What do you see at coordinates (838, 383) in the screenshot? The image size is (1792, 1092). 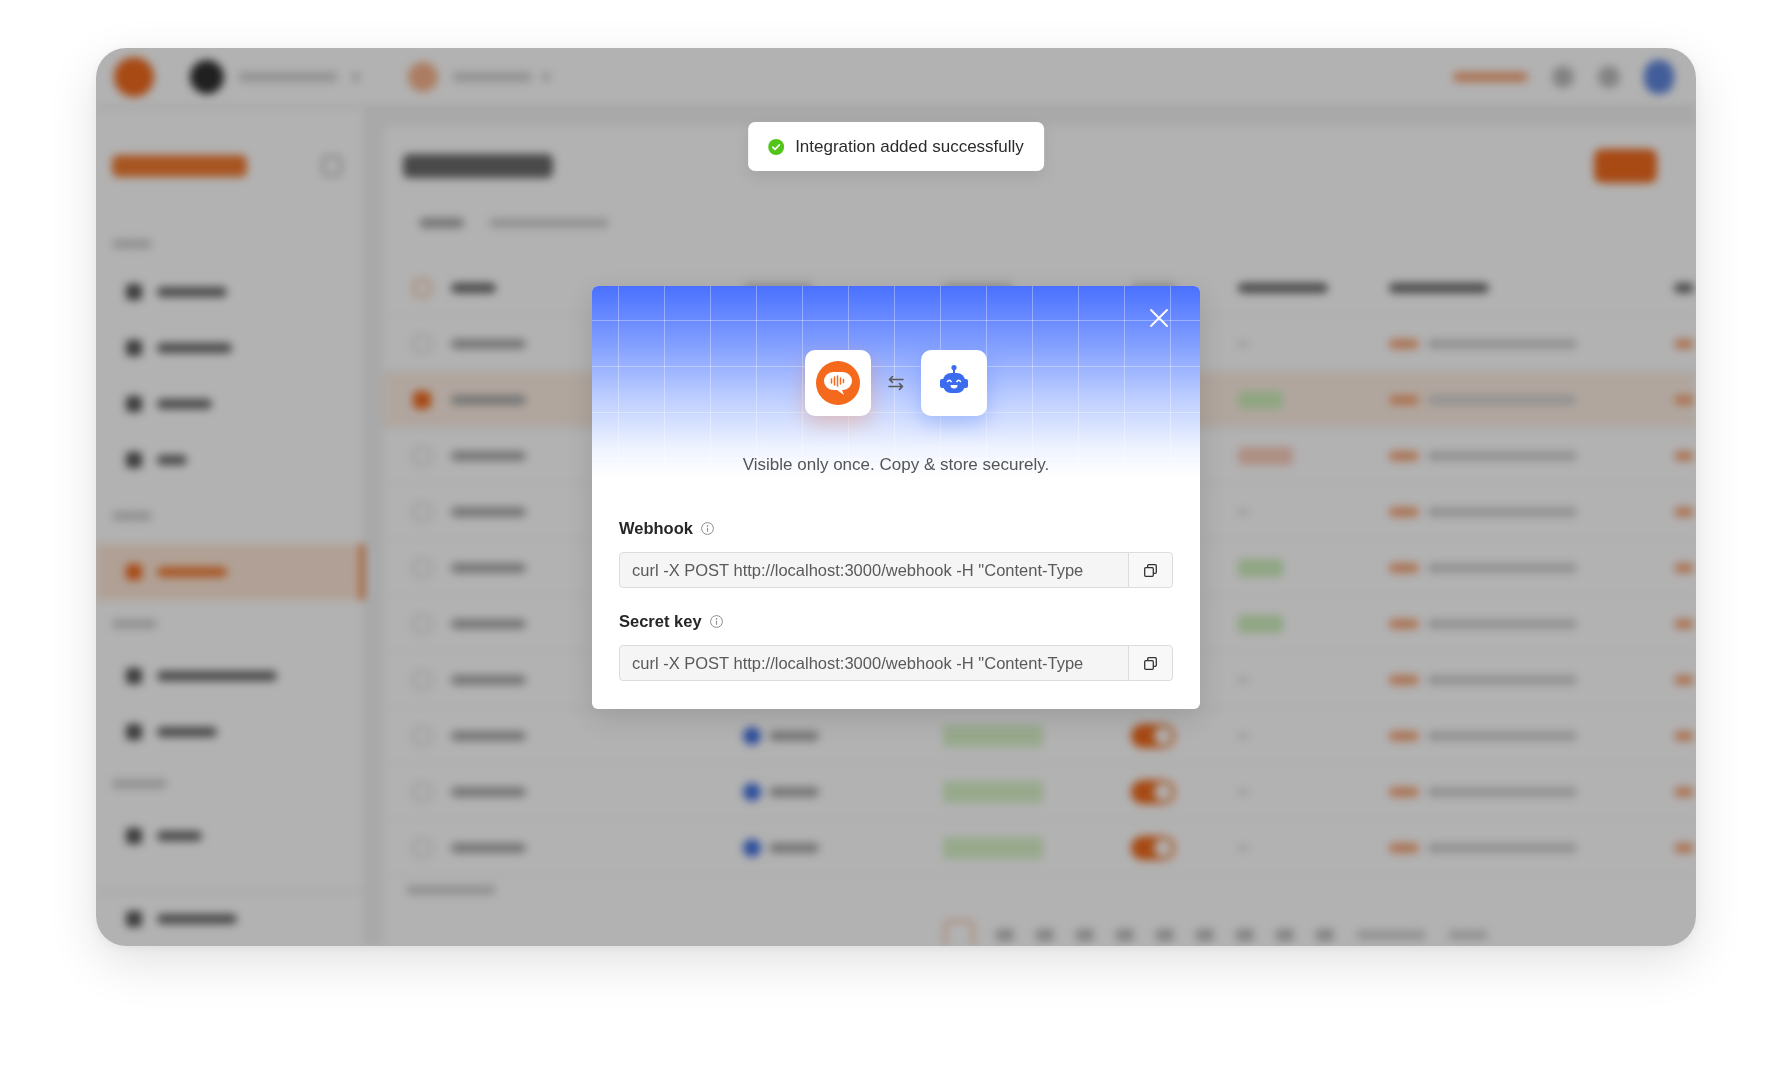 I see `chat-bubble-icon` at bounding box center [838, 383].